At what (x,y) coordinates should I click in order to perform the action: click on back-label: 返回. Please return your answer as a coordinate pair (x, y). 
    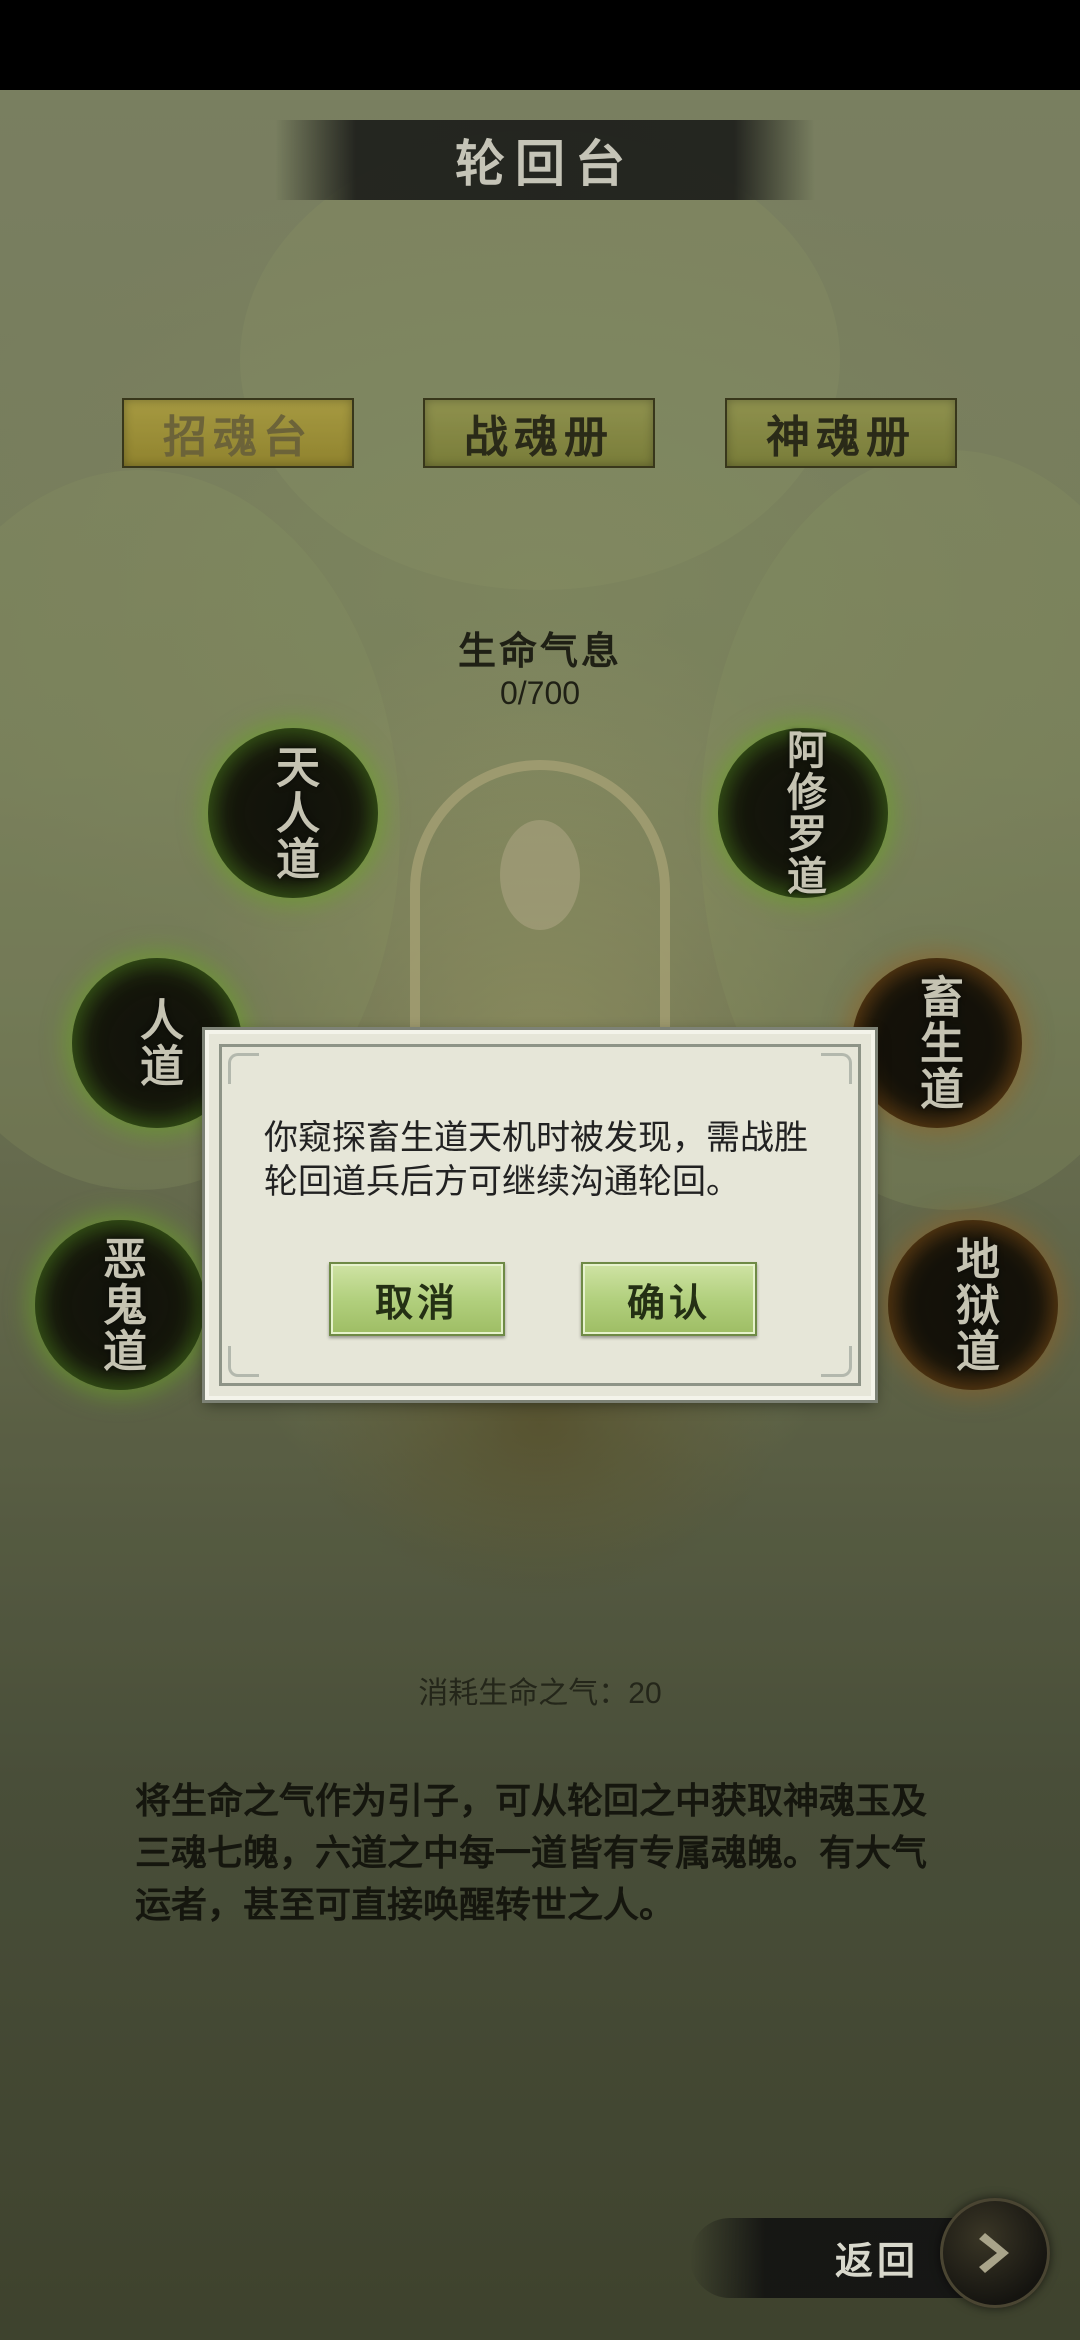
    Looking at the image, I should click on (895, 2257).